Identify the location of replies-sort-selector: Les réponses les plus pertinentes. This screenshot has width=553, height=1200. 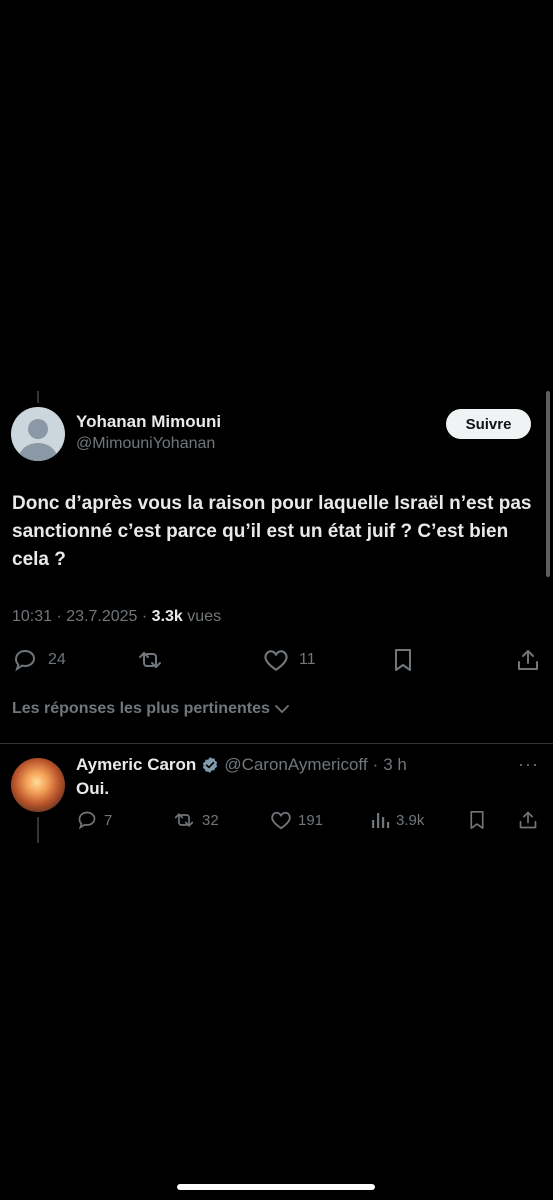
(151, 709).